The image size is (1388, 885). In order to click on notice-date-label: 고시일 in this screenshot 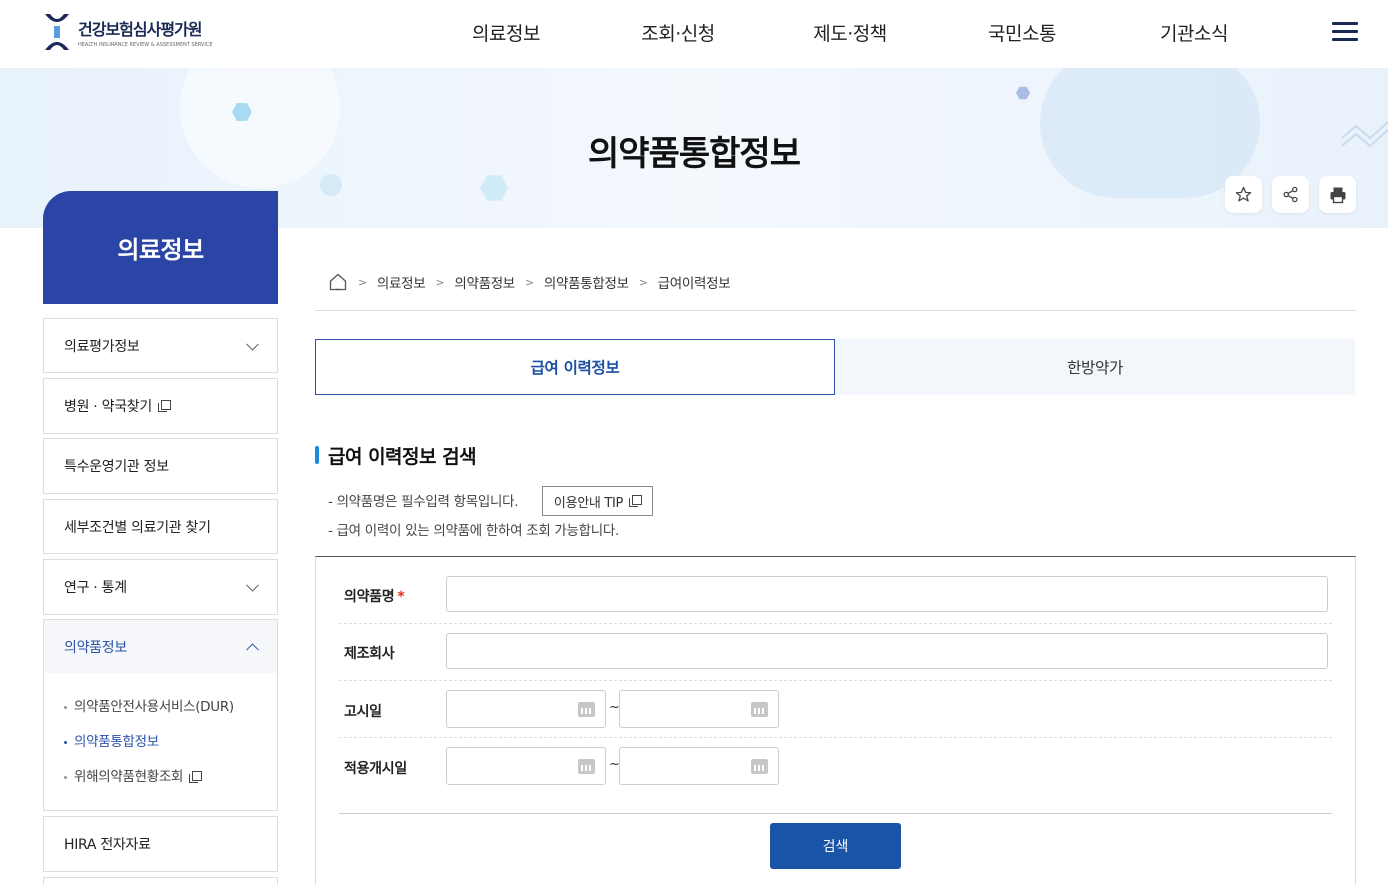, I will do `click(363, 712)`.